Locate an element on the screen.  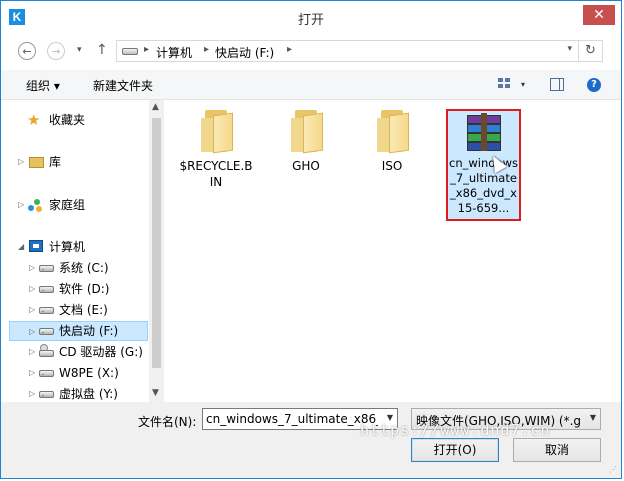
file-item-iso: ISO is located at coordinates (392, 140).